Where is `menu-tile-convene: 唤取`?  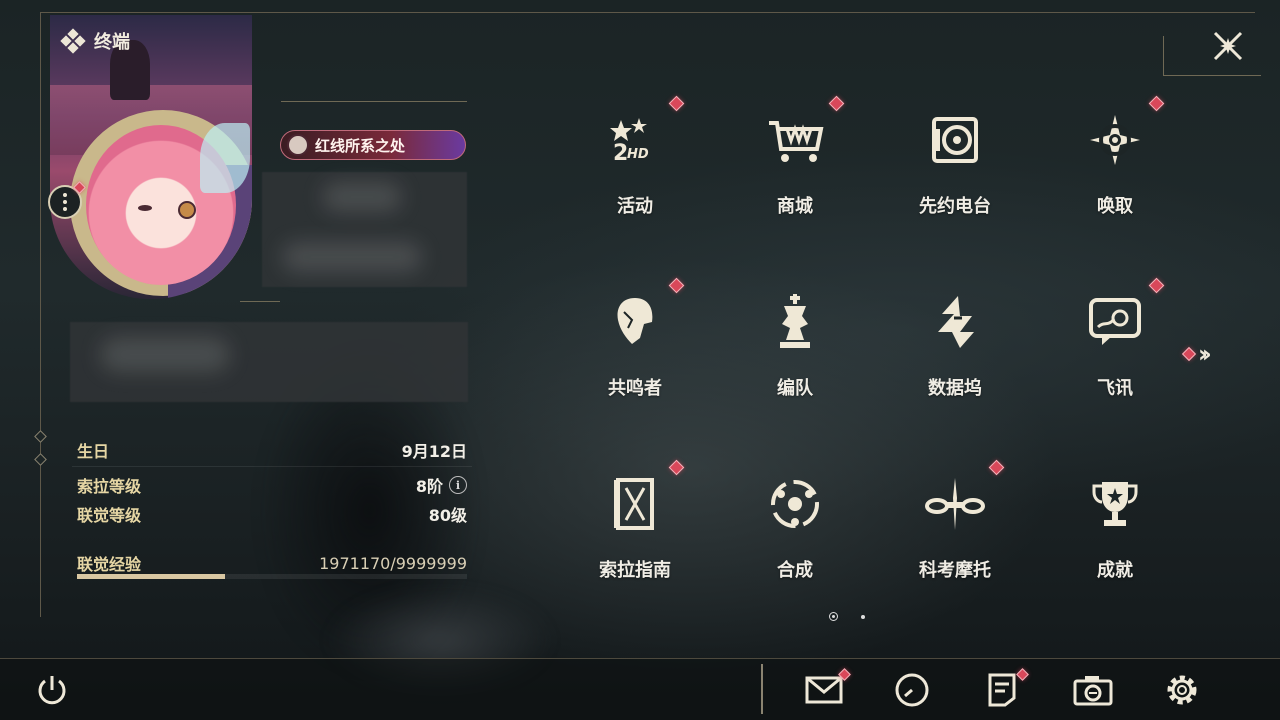
menu-tile-convene: 唤取 is located at coordinates (1115, 165).